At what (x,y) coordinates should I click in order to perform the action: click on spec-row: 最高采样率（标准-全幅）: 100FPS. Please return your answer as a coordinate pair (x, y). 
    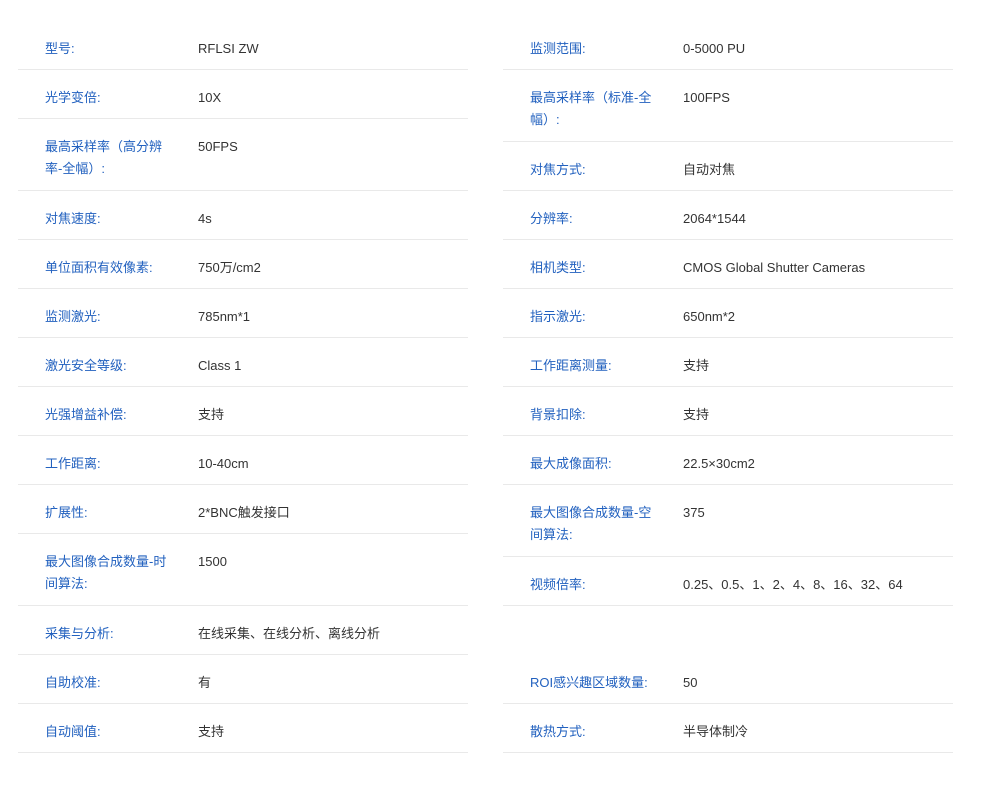
    Looking at the image, I should click on (728, 106).